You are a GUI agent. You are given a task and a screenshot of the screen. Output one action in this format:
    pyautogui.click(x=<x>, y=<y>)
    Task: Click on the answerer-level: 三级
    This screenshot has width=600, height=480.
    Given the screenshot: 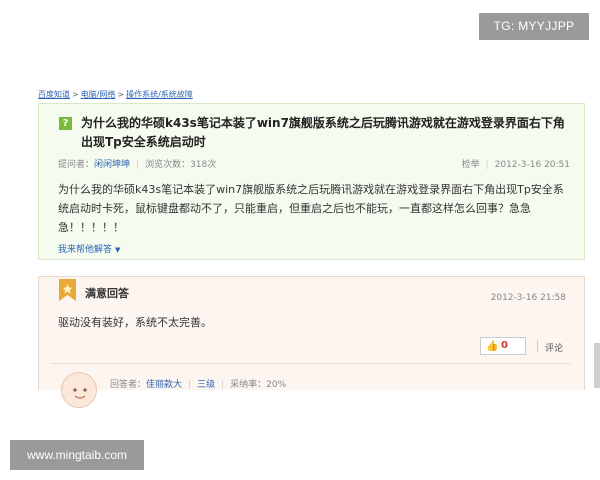 What is the action you would take?
    pyautogui.click(x=206, y=385)
    